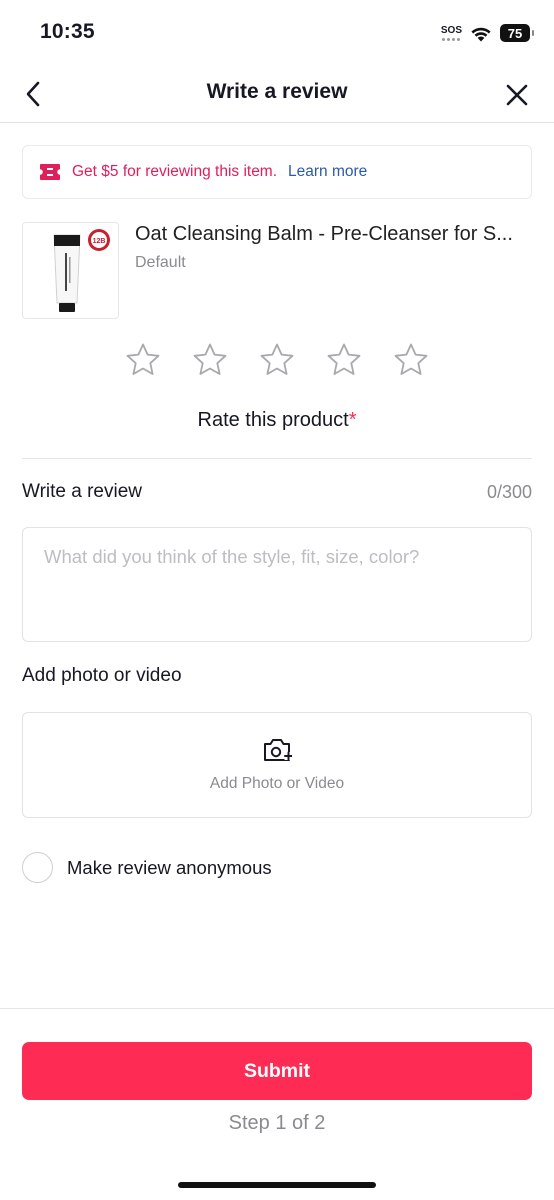  What do you see at coordinates (509, 492) in the screenshot?
I see `review-char-count: 0/300` at bounding box center [509, 492].